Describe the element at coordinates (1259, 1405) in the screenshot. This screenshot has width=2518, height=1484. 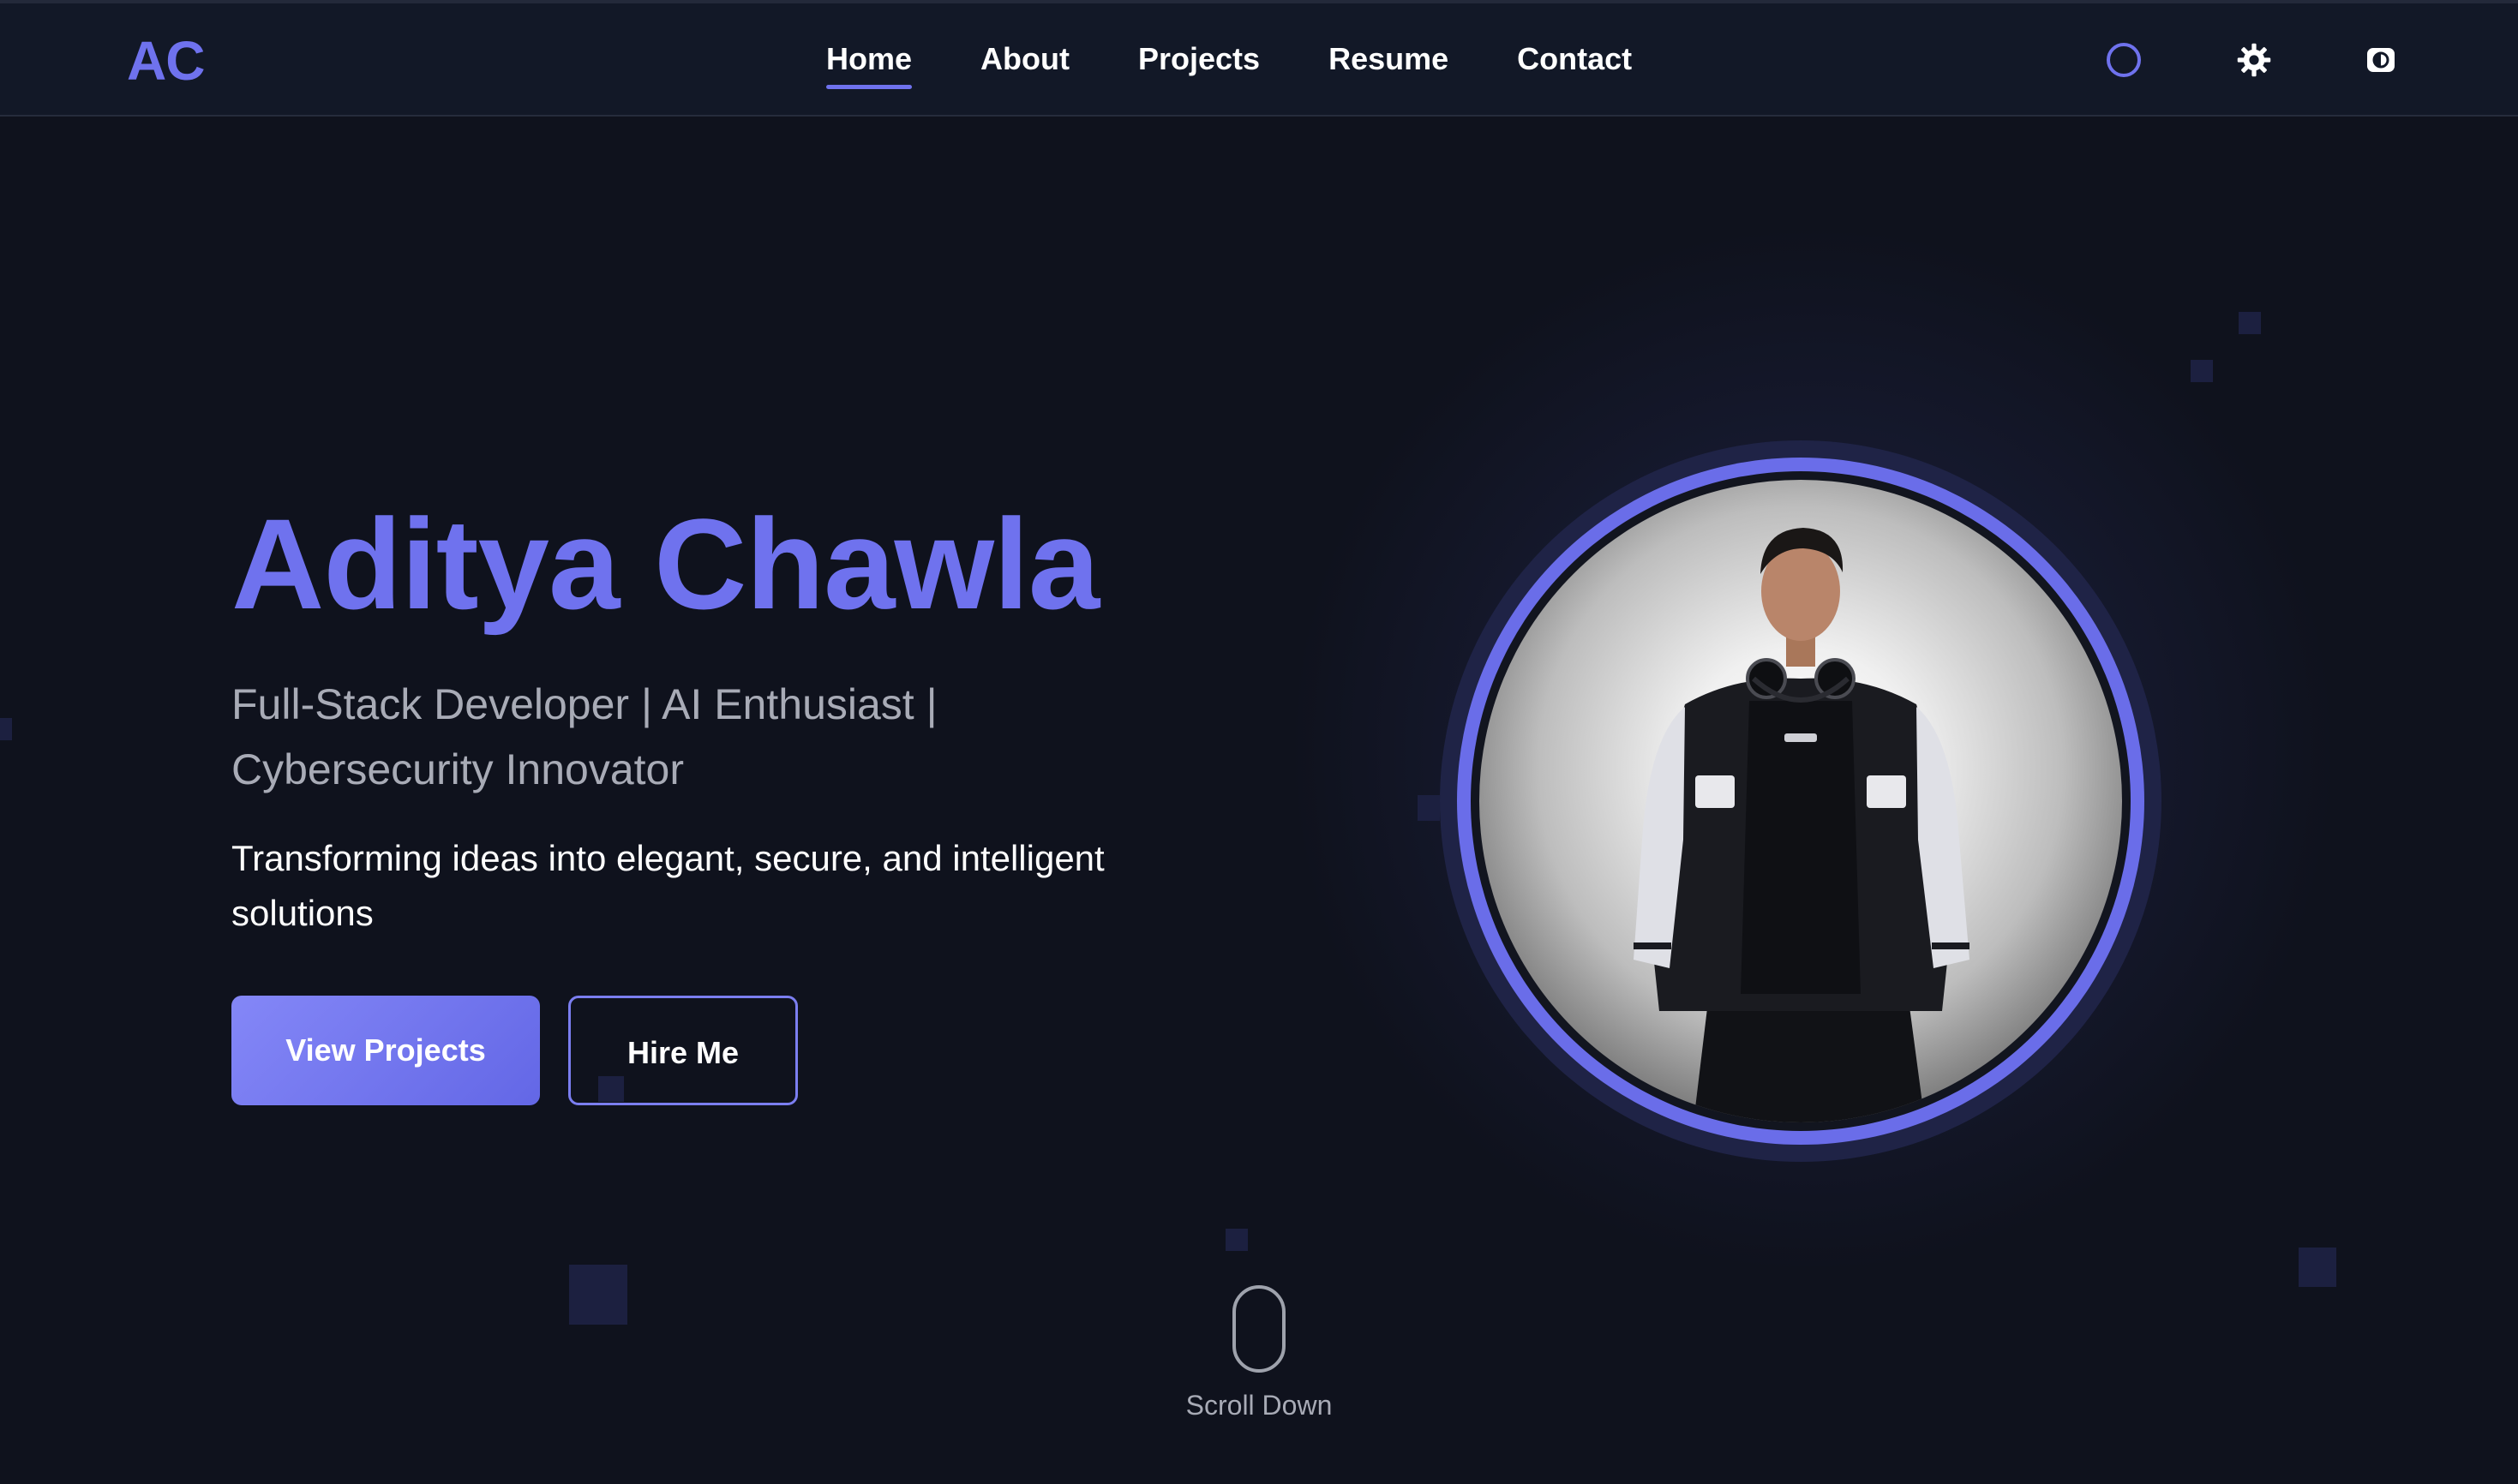
I see `scroll-down-label: Scroll Down` at that location.